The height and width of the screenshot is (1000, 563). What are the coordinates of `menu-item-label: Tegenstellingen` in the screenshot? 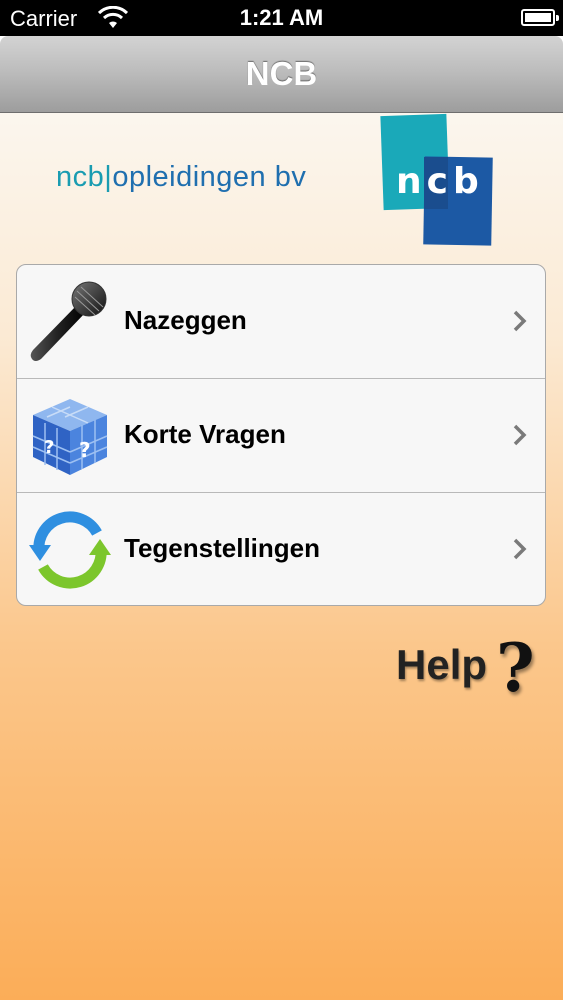 It's located at (222, 548).